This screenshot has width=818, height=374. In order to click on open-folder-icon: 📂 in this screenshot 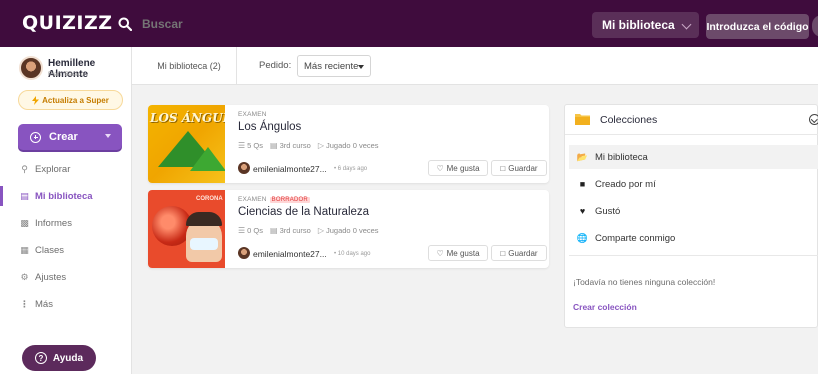, I will do `click(582, 156)`.